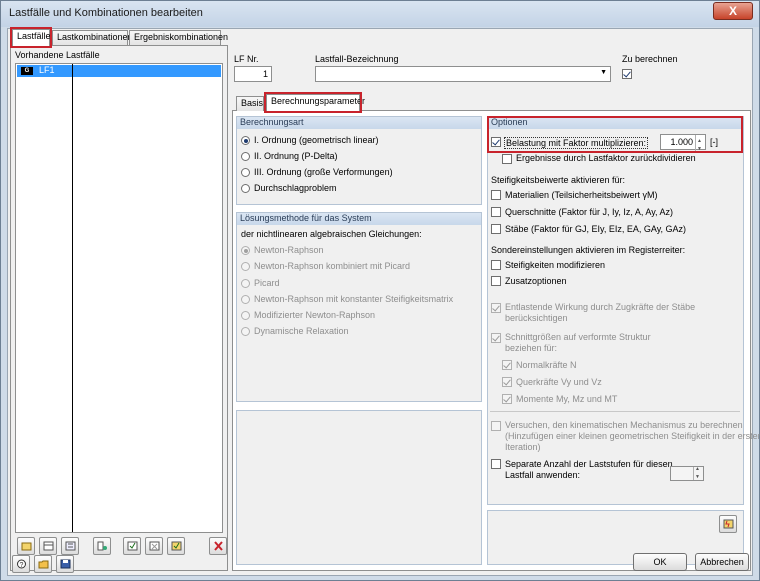  What do you see at coordinates (496, 308) in the screenshot?
I see `entlastend-checkbox` at bounding box center [496, 308].